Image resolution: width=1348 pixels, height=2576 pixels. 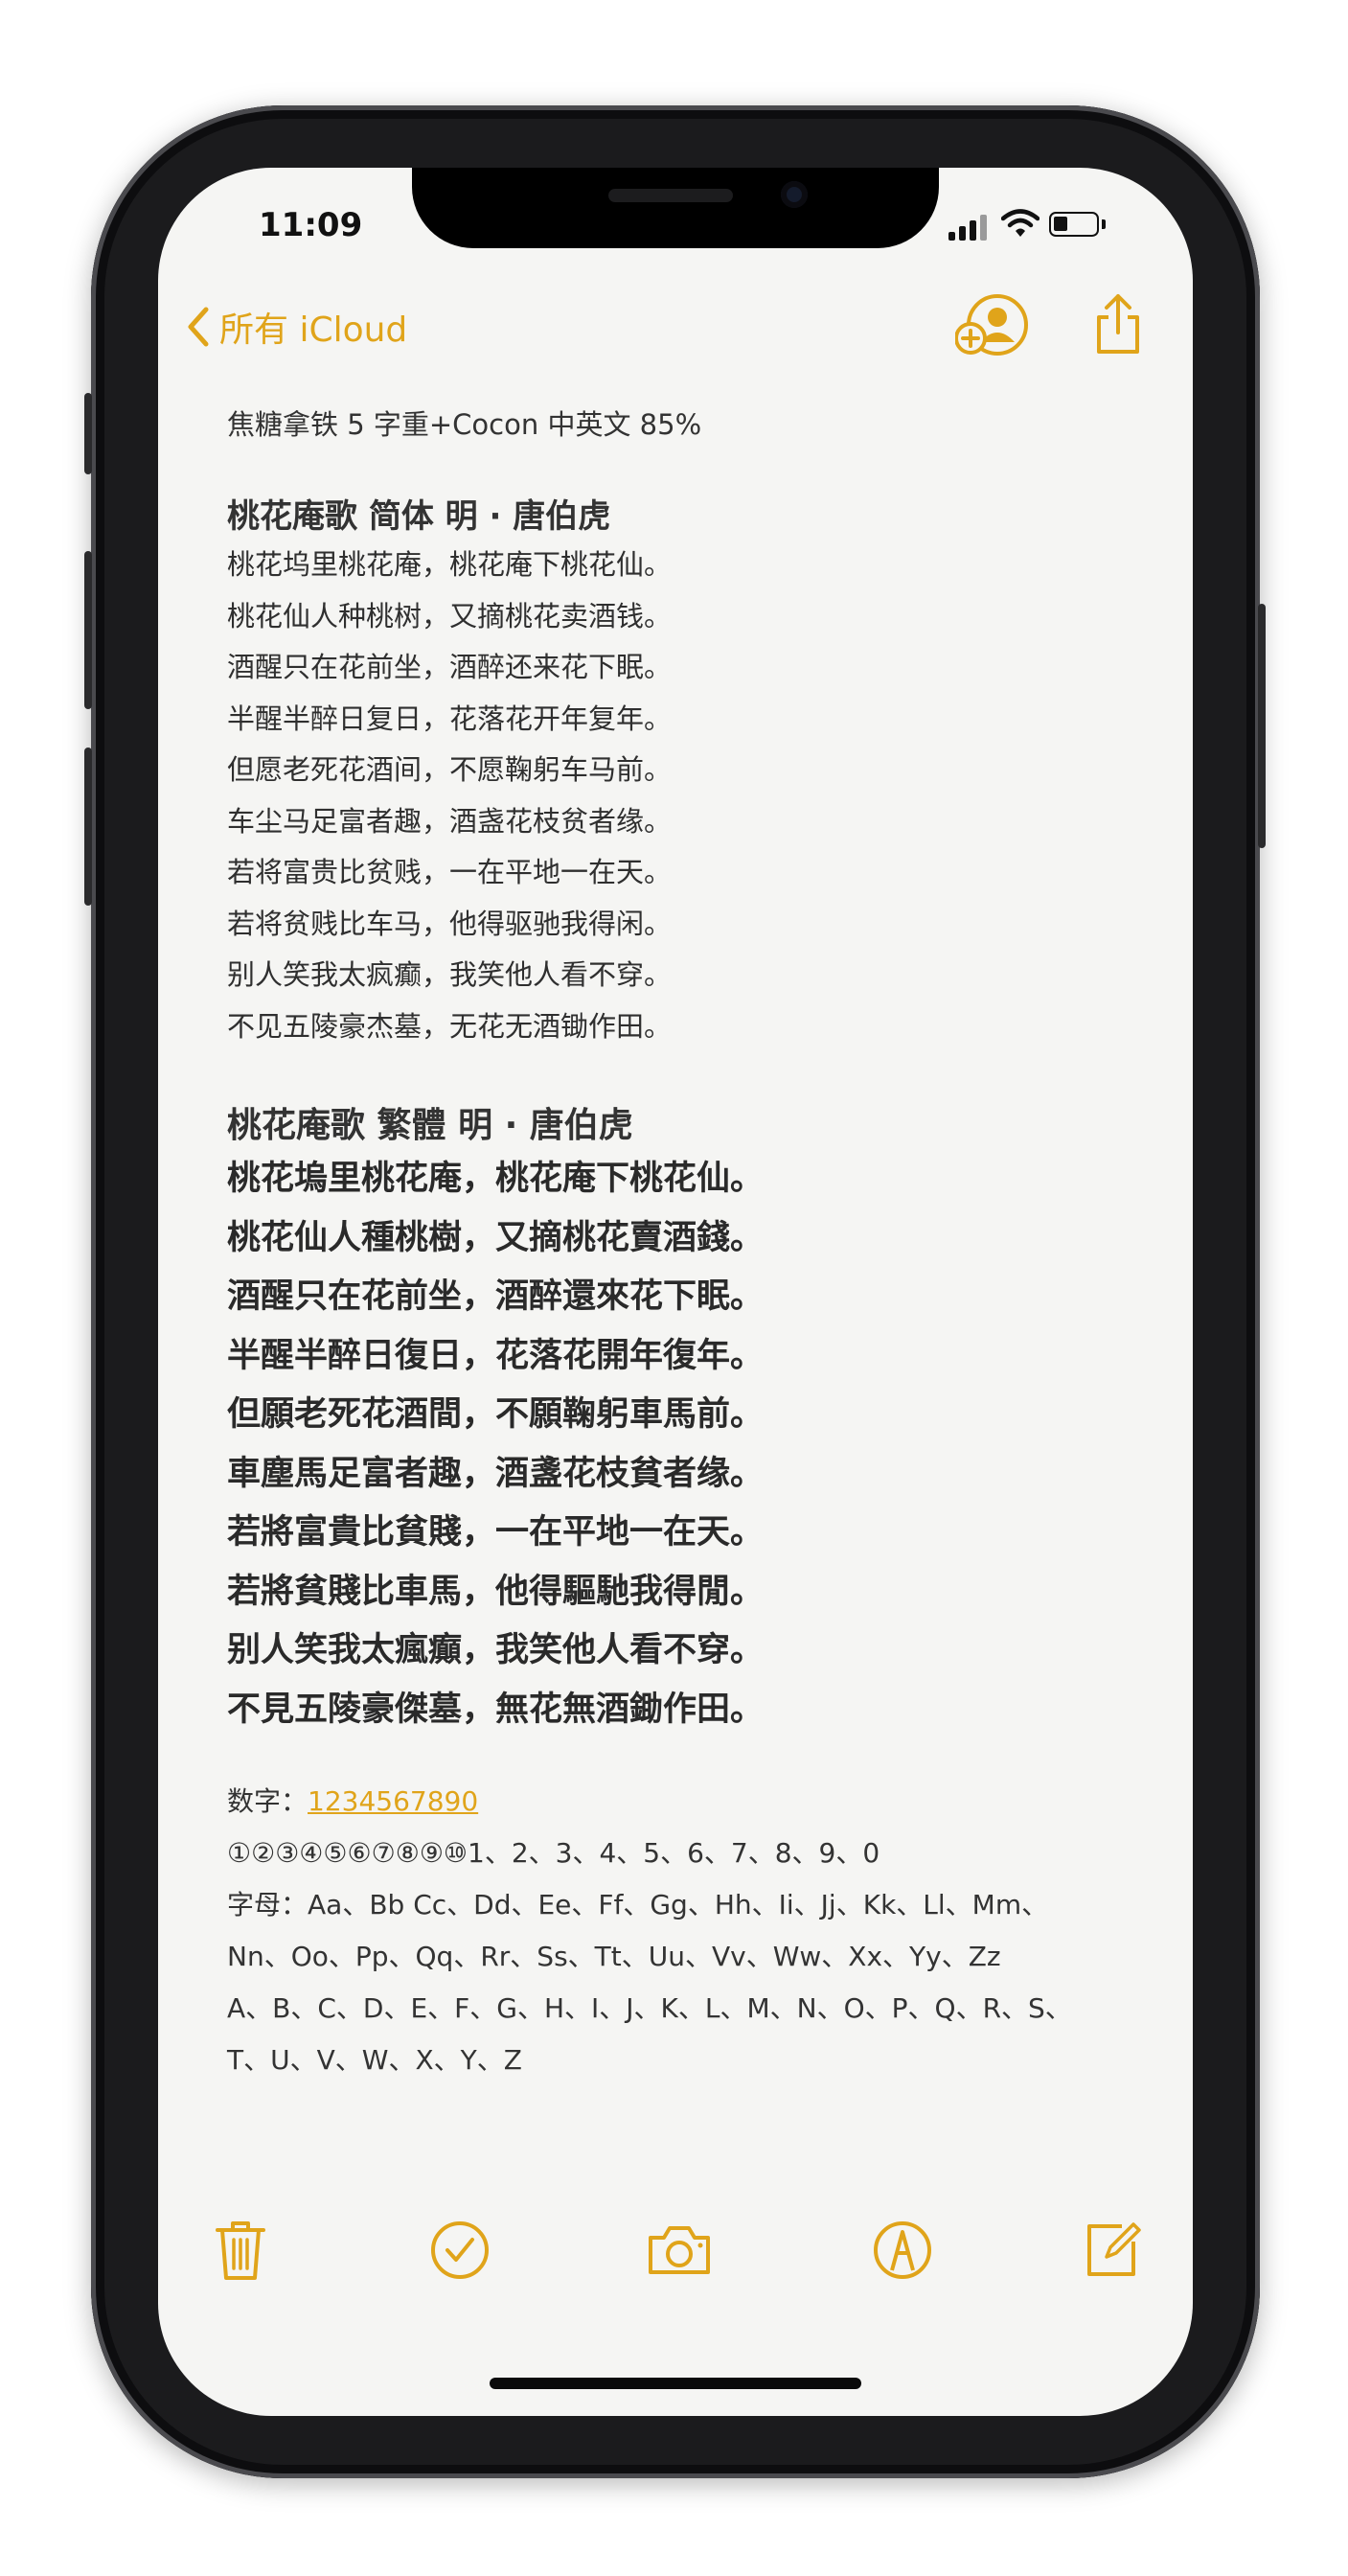 I want to click on back-label: 所有 iCloud, so click(x=314, y=330).